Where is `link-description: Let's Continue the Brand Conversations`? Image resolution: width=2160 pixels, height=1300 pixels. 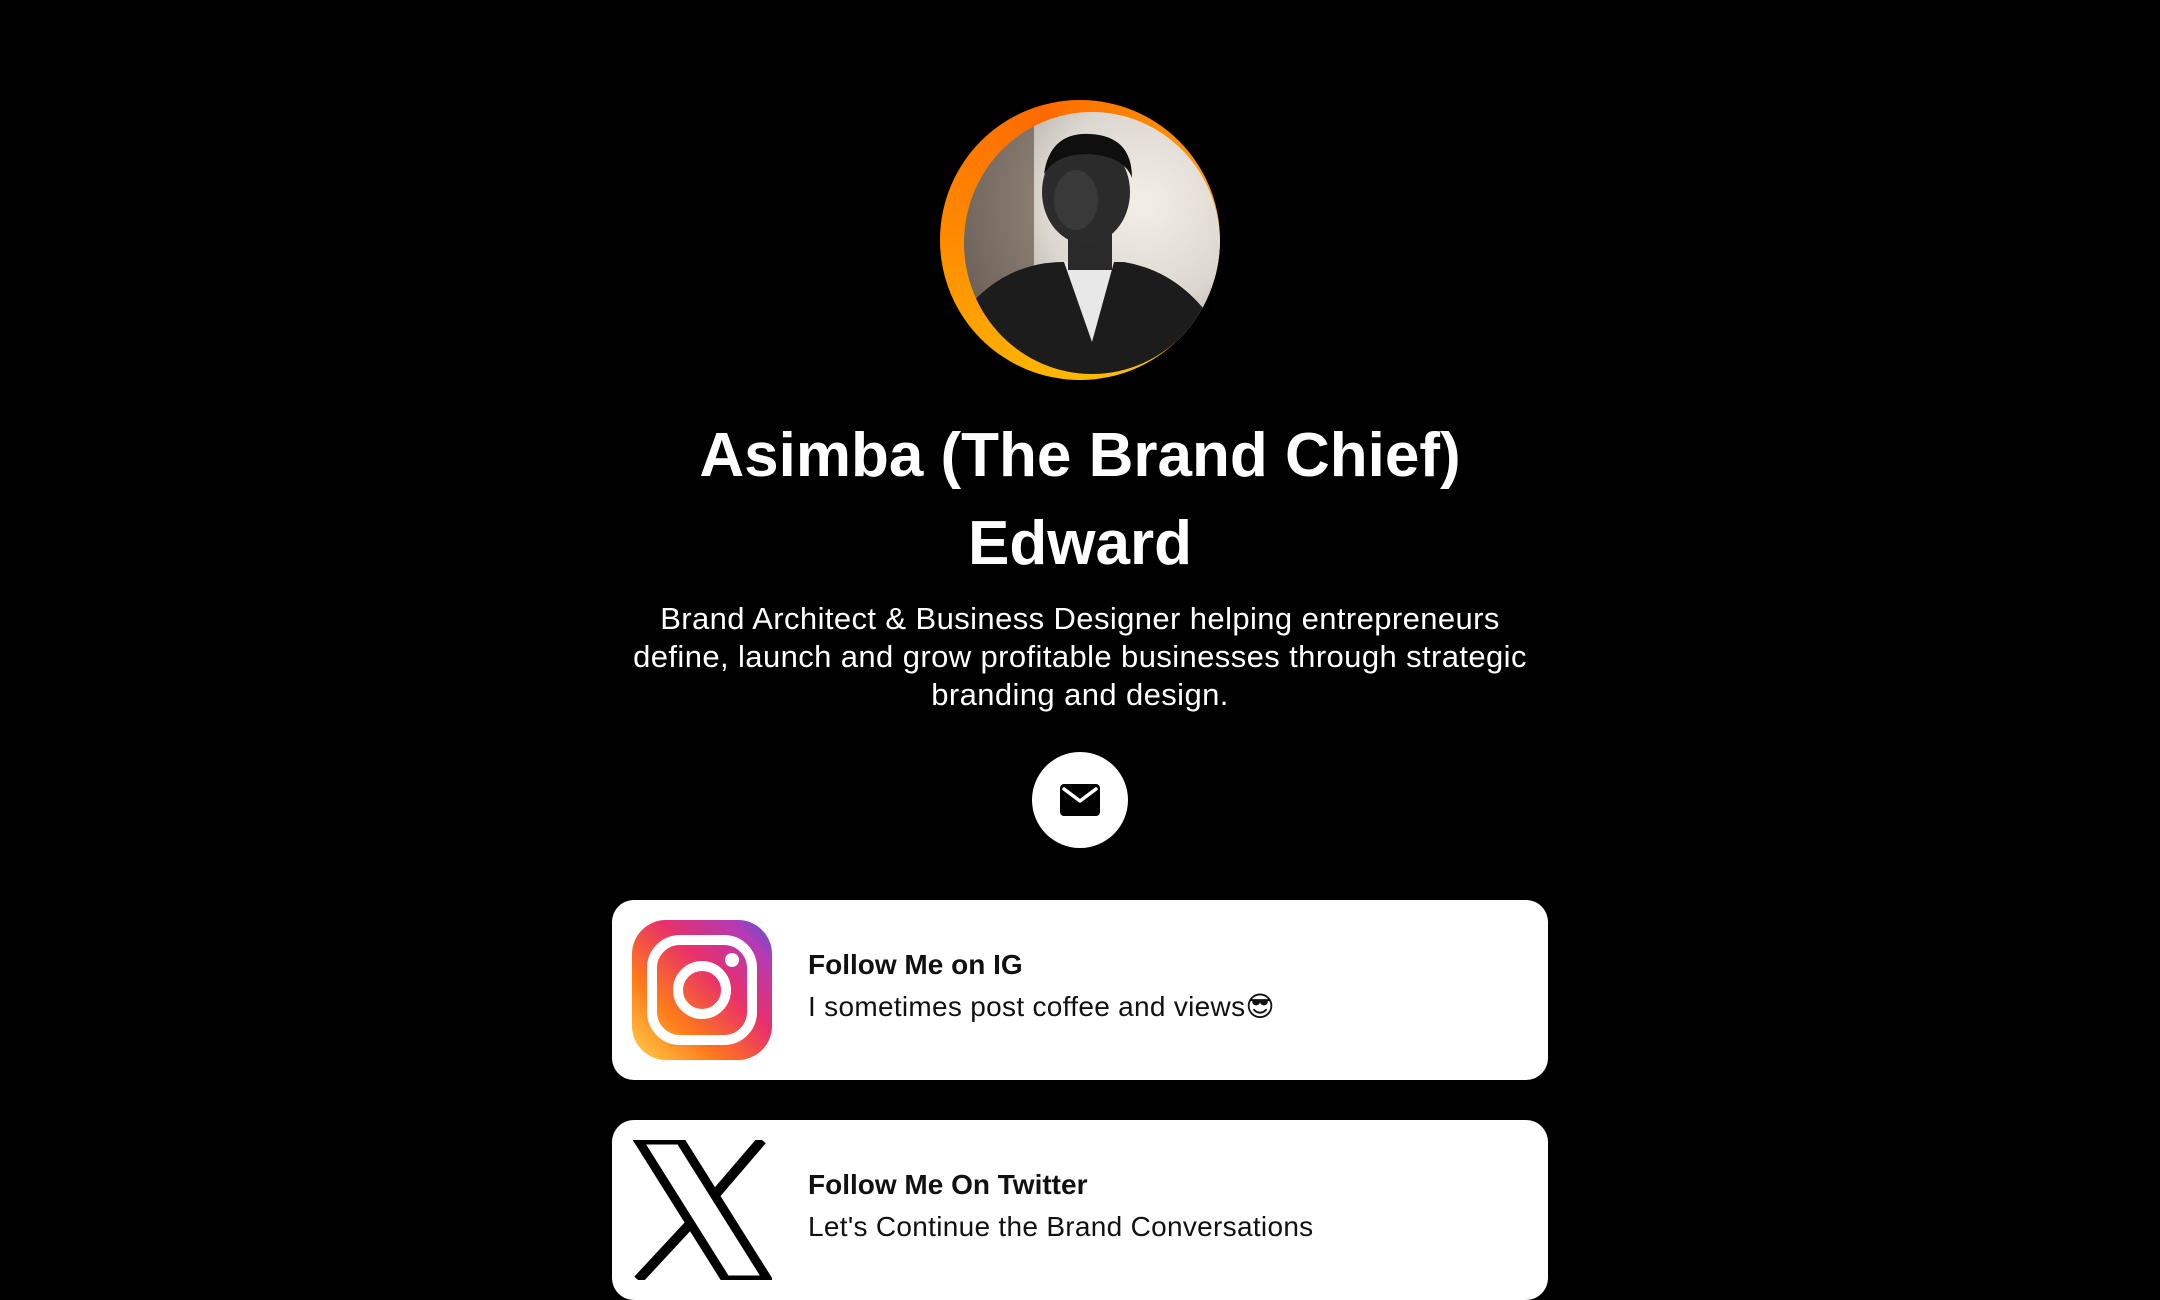 link-description: Let's Continue the Brand Conversations is located at coordinates (1061, 1226).